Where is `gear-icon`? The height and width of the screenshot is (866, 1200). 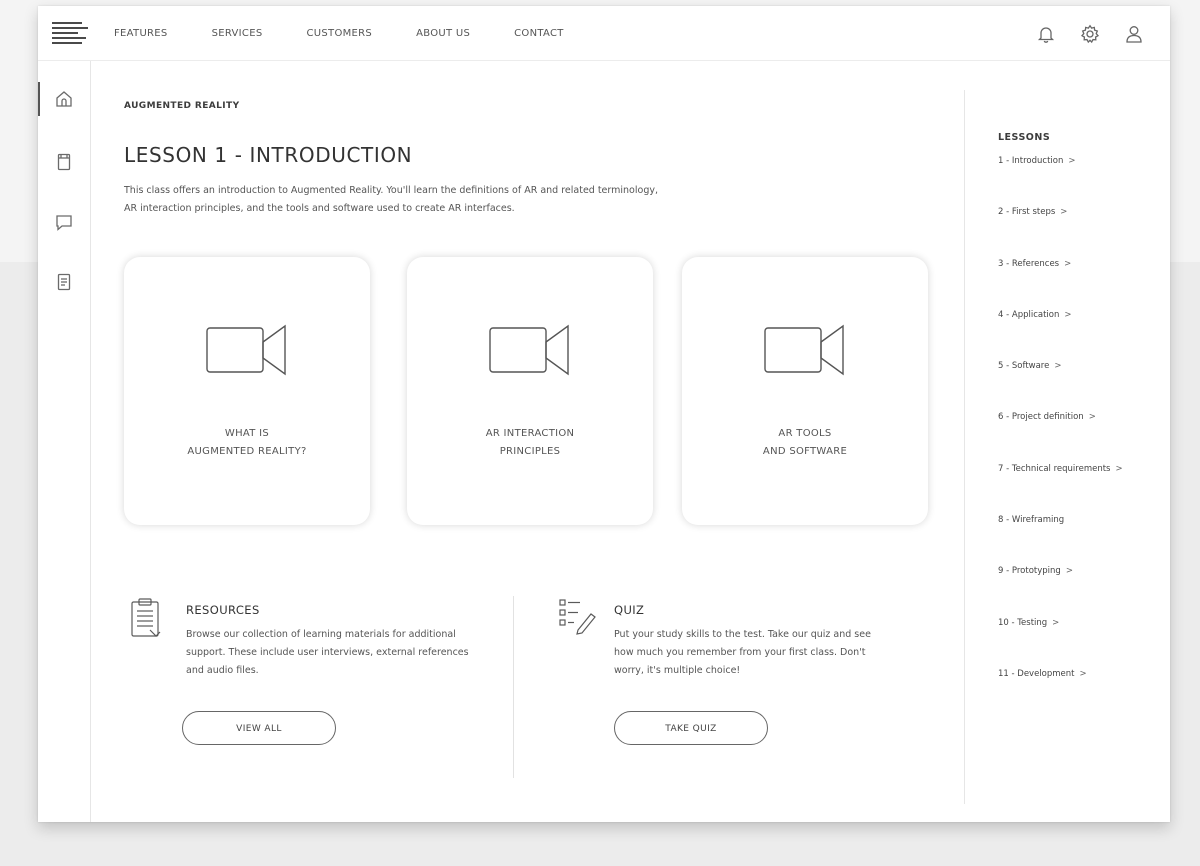 gear-icon is located at coordinates (1090, 34).